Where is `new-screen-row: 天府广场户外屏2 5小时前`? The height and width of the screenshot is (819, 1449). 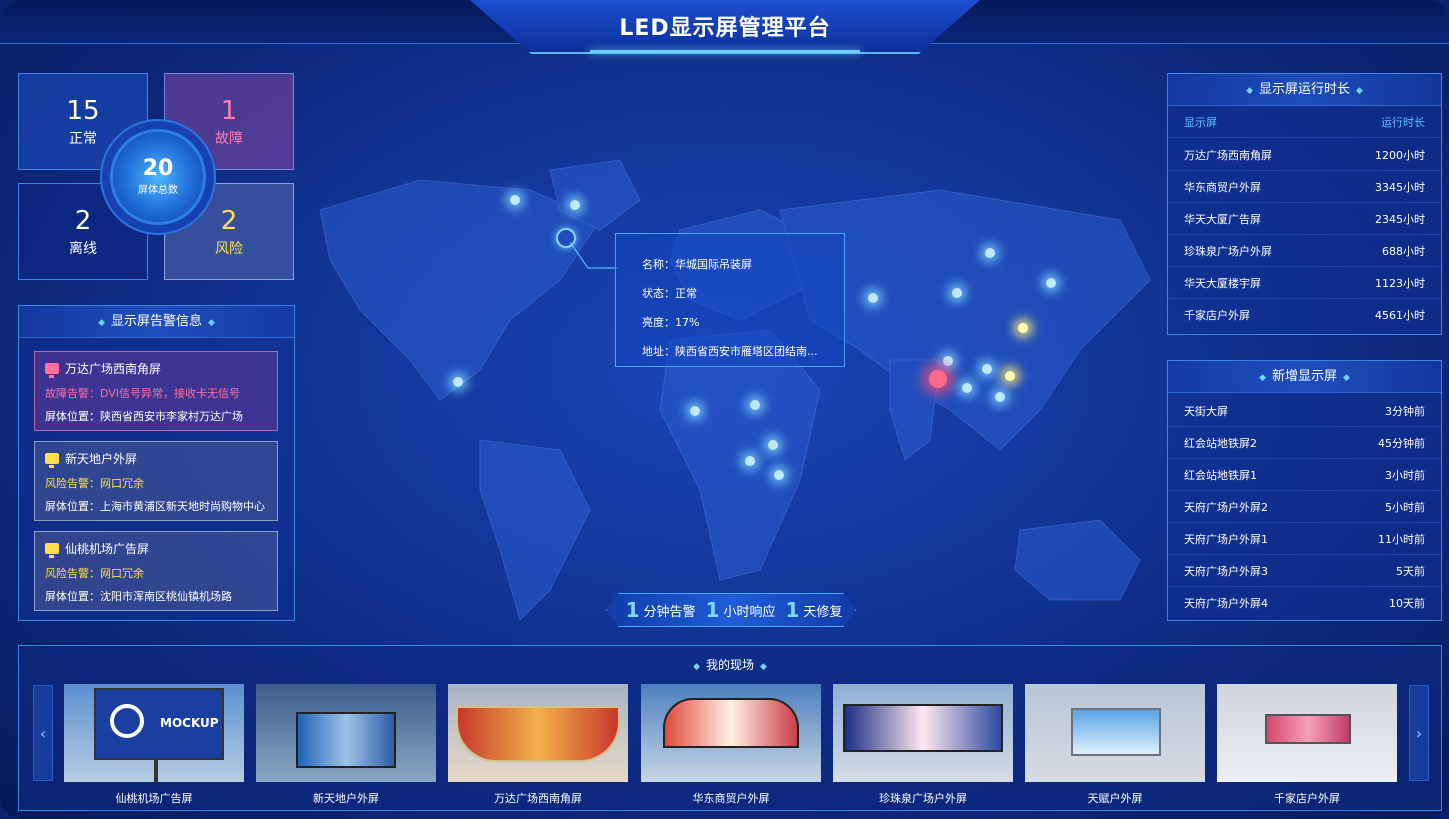 new-screen-row: 天府广场户外屏2 5小时前 is located at coordinates (1304, 507).